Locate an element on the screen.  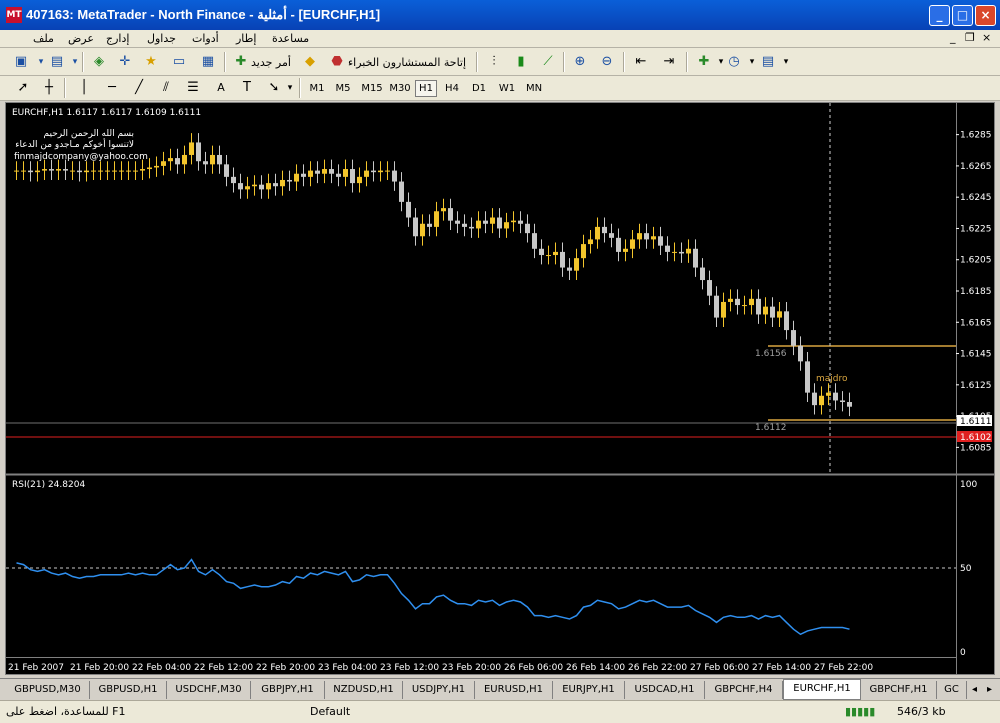
menu-window: إطار is located at coordinates (246, 38).